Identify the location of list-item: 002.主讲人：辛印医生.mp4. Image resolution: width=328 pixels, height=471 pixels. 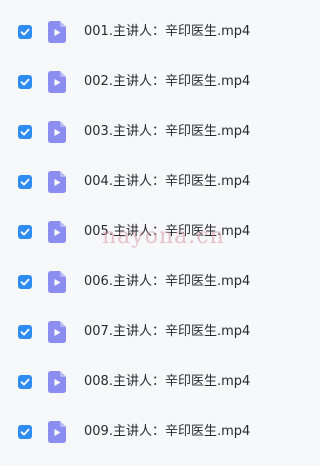
(160, 82).